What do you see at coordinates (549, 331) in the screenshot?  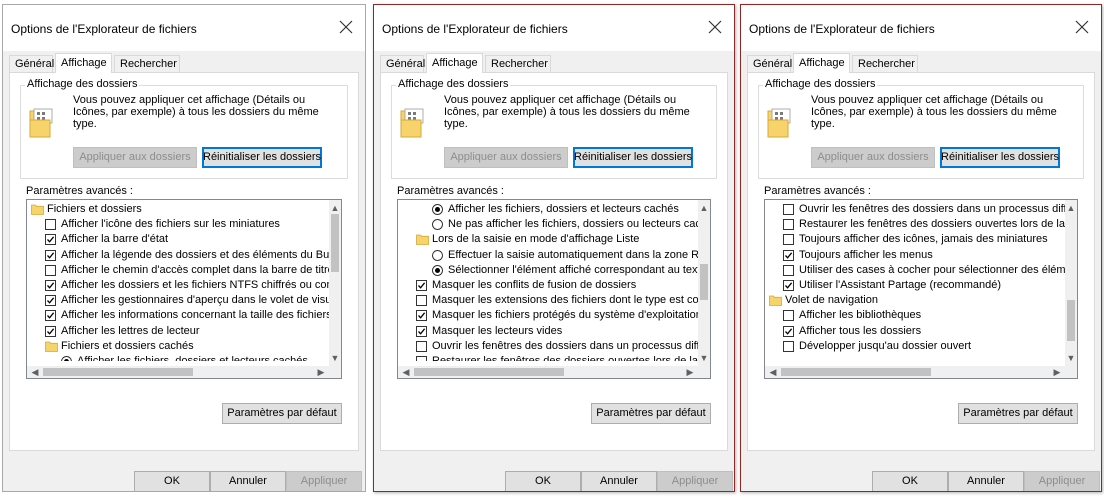 I see `setting-row: Masquer les lecteurs vides` at bounding box center [549, 331].